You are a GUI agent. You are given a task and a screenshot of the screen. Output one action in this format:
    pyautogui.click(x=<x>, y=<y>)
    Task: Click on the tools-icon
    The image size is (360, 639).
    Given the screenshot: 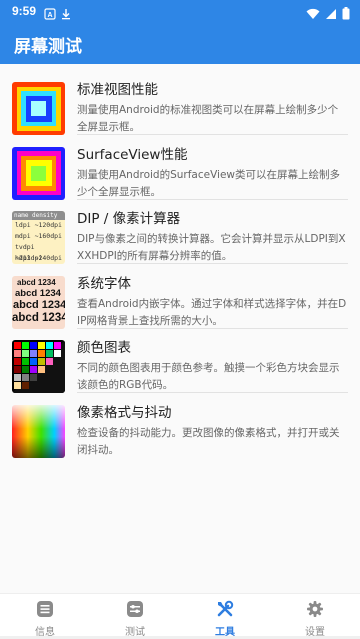 What is the action you would take?
    pyautogui.click(x=225, y=610)
    